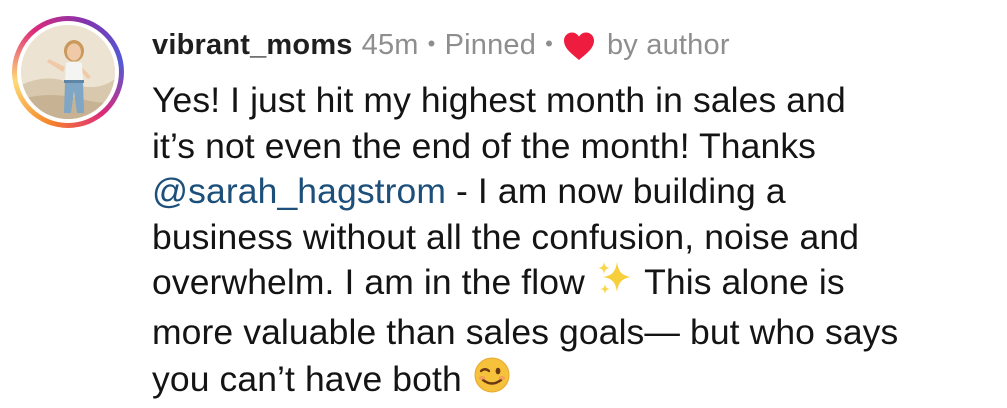 Image resolution: width=1007 pixels, height=408 pixels. I want to click on heart-icon, so click(579, 46).